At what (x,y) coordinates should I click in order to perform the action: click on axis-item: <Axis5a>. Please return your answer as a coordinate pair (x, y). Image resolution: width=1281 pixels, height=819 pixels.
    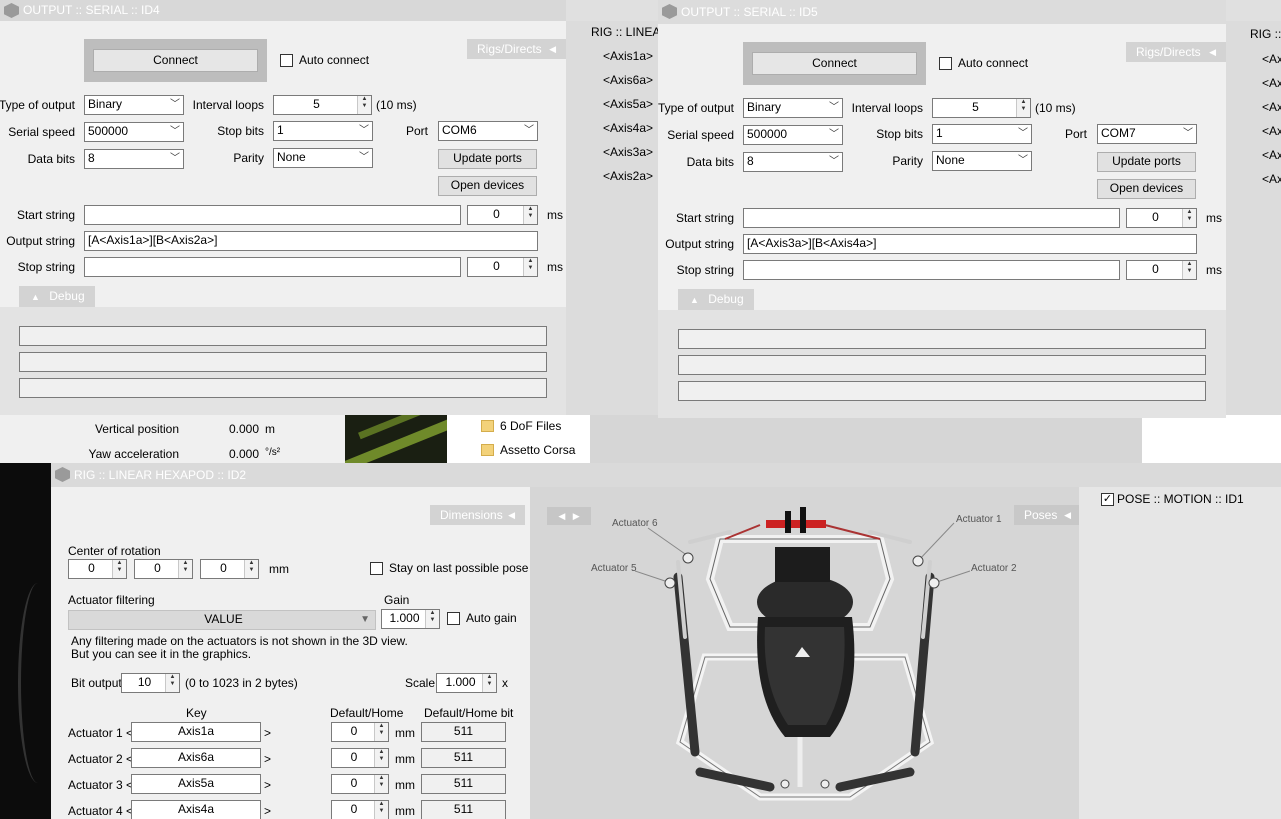
    Looking at the image, I should click on (628, 104).